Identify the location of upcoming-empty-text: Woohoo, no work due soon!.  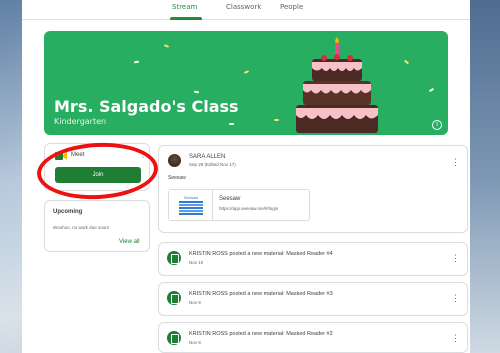
(81, 227).